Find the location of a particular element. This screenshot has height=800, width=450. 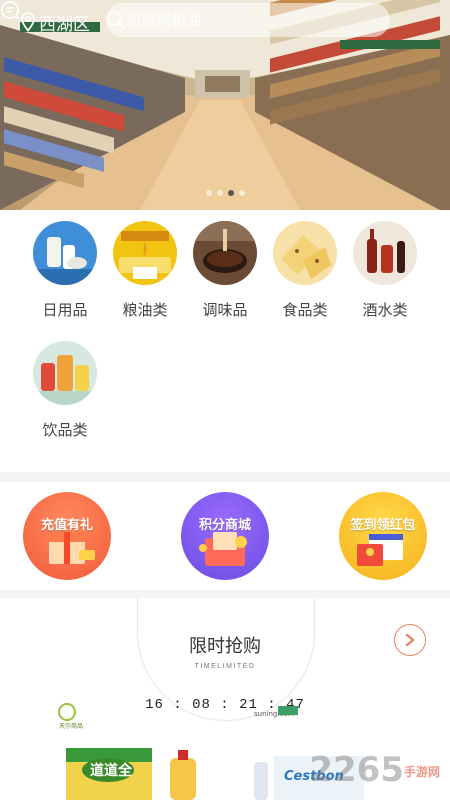

search-bar is located at coordinates (248, 20).